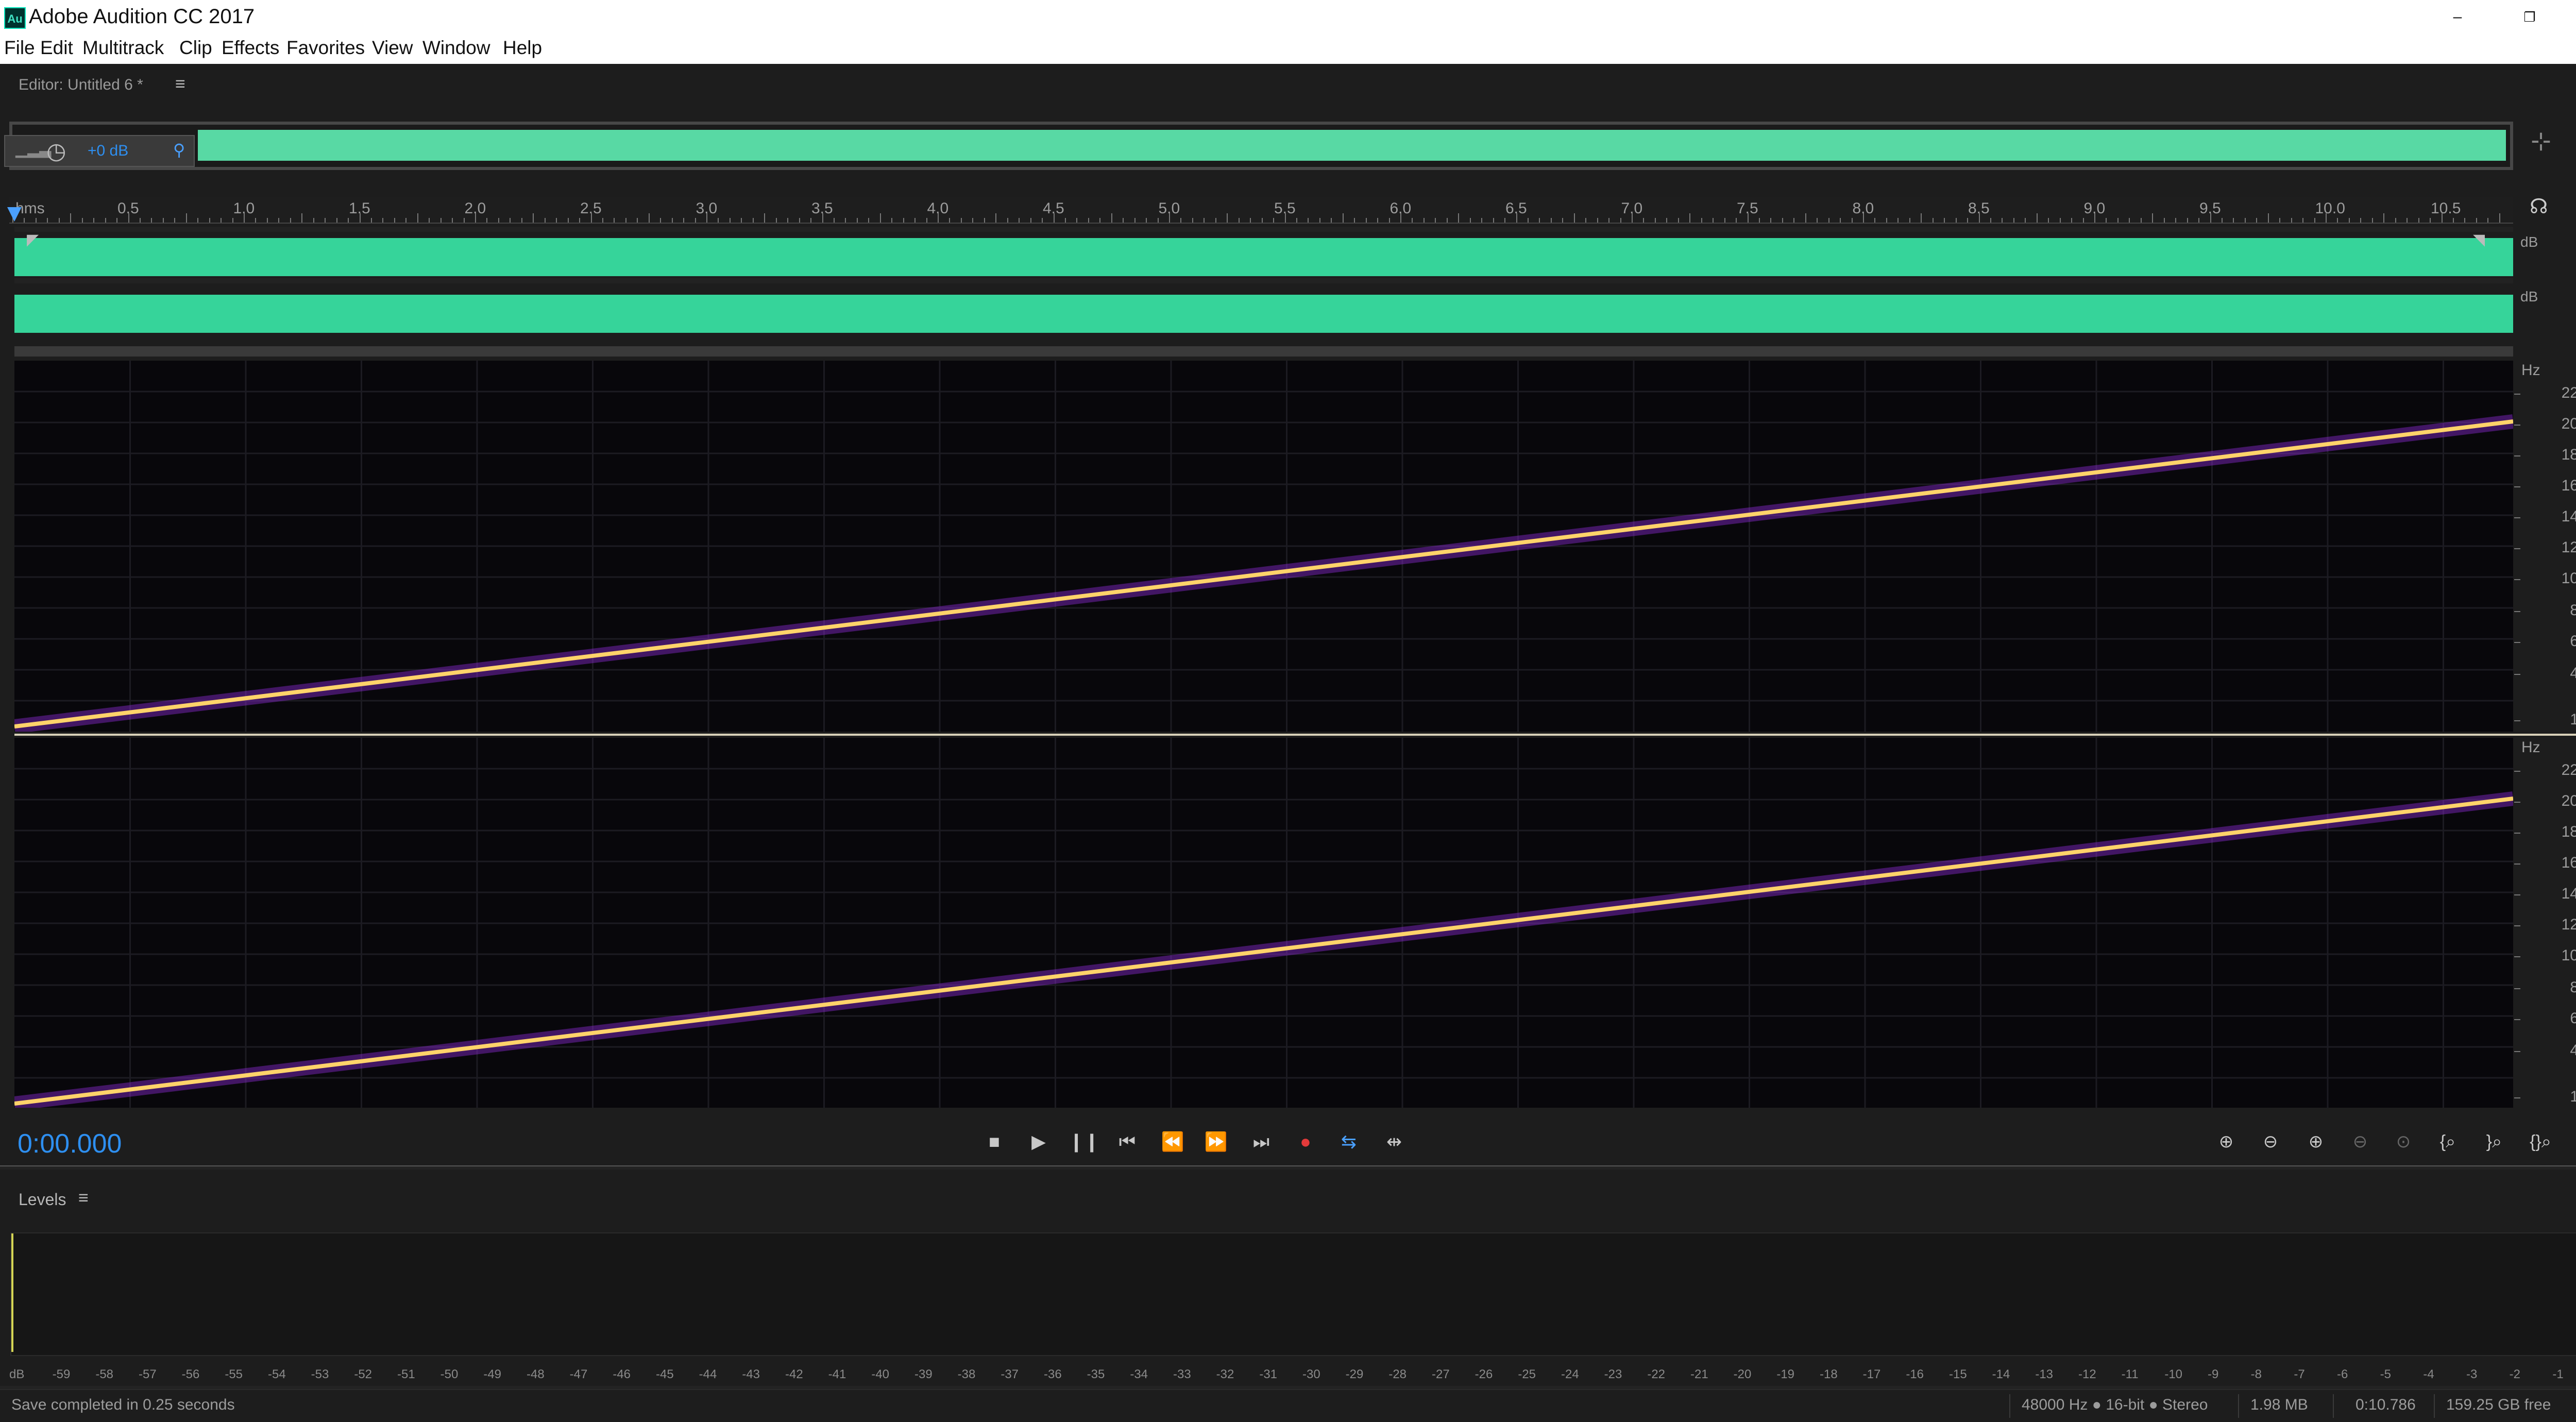 The width and height of the screenshot is (2576, 1422). I want to click on maximize-button: ❐, so click(2529, 17).